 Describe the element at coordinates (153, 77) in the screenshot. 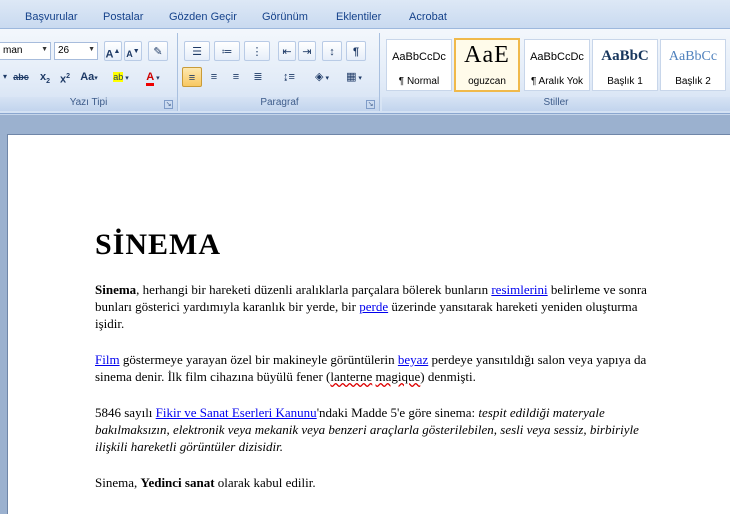

I see `font-color-button: A ▾` at that location.